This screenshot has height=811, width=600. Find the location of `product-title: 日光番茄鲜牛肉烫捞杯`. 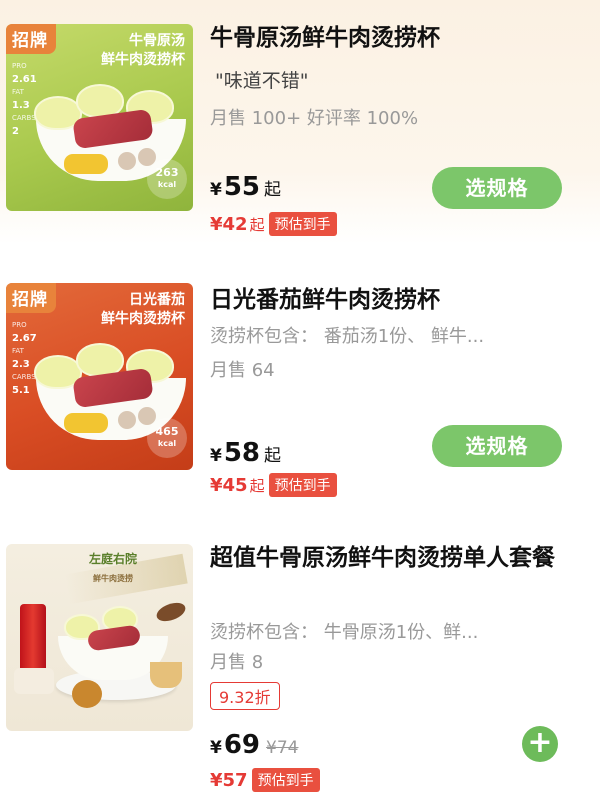

product-title: 日光番茄鲜牛肉烫捞杯 is located at coordinates (398, 300).